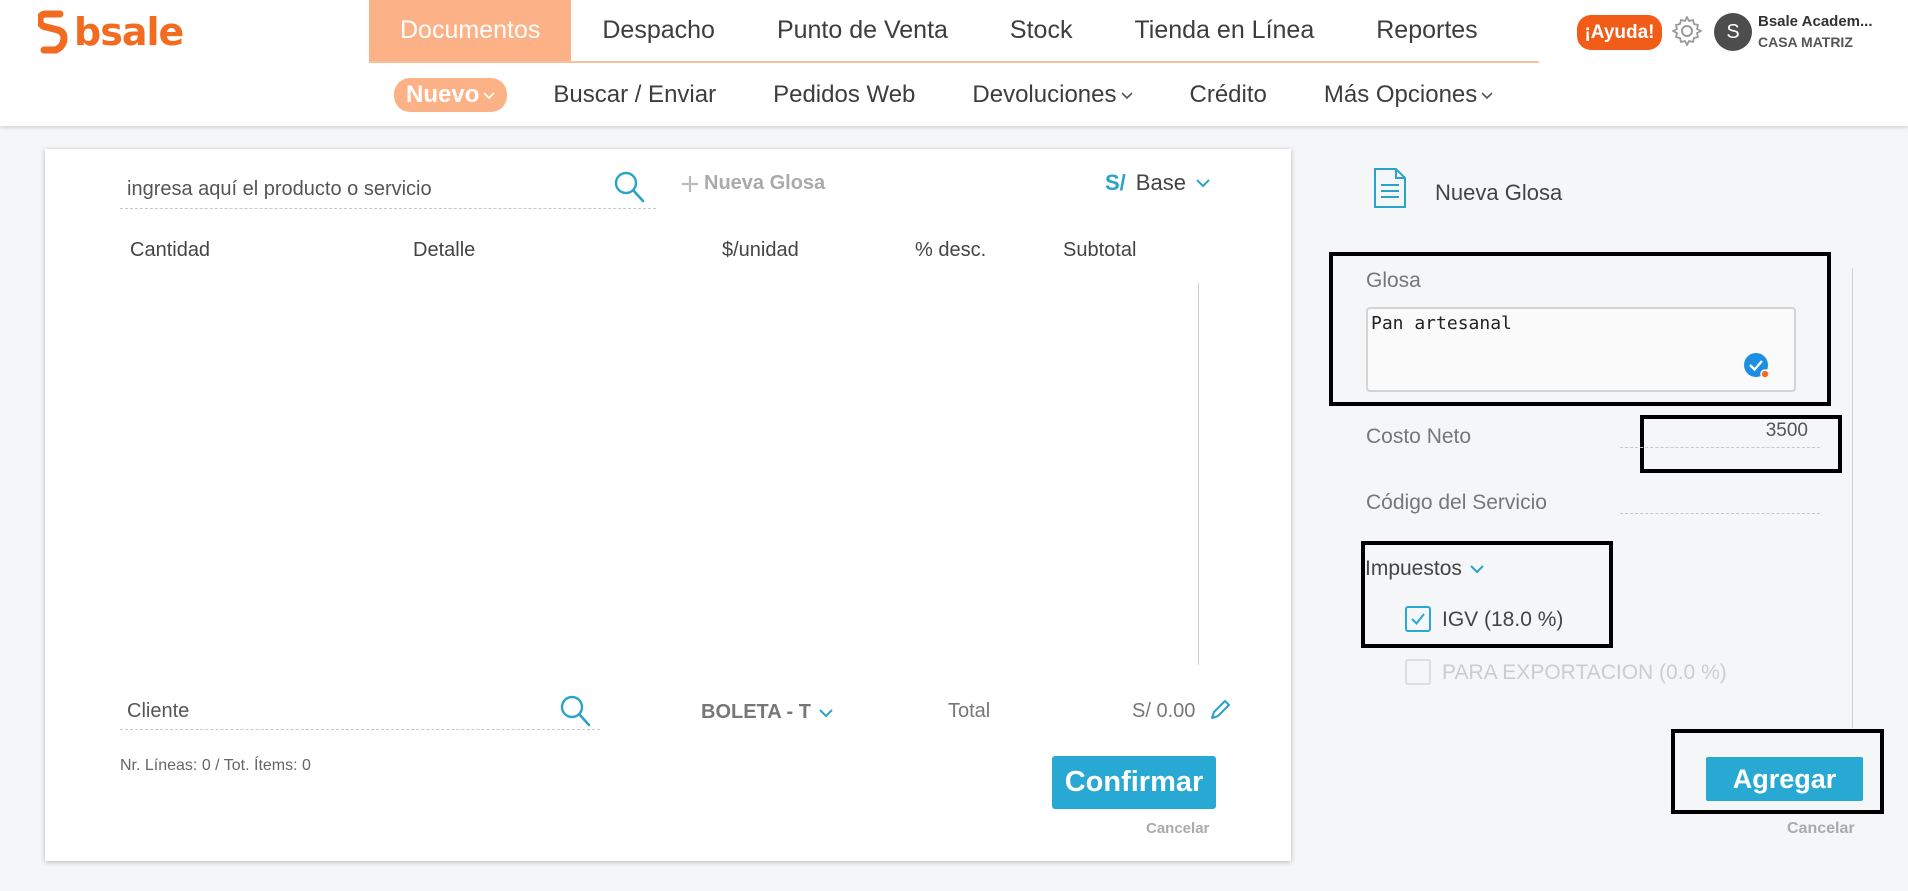 Image resolution: width=1908 pixels, height=891 pixels. I want to click on price-list-selector: S/ Base, so click(1157, 183).